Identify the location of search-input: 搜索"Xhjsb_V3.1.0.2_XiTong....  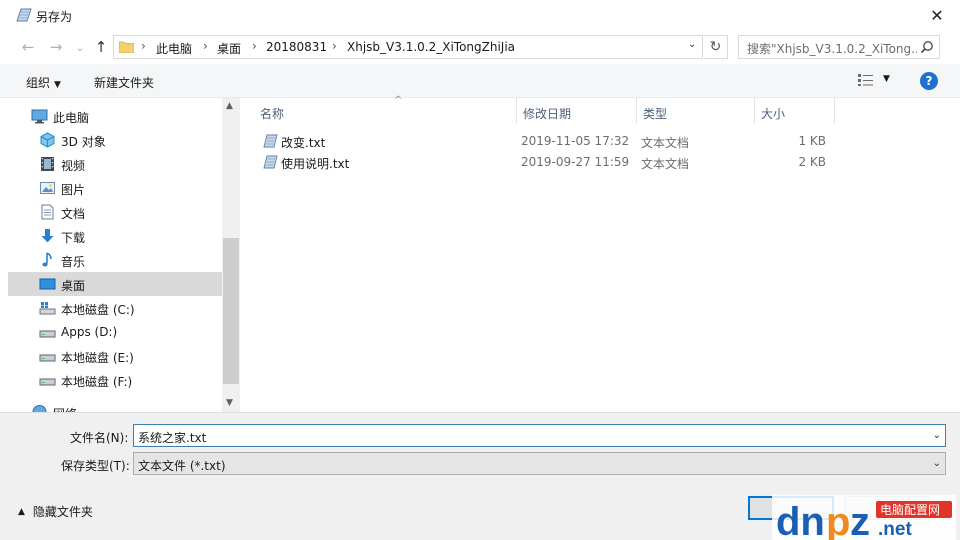
(832, 48).